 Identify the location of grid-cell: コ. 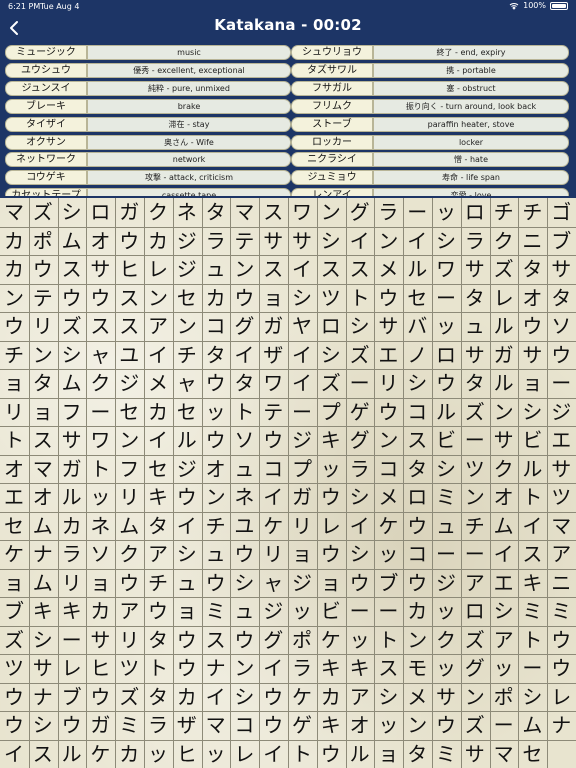
(388, 469).